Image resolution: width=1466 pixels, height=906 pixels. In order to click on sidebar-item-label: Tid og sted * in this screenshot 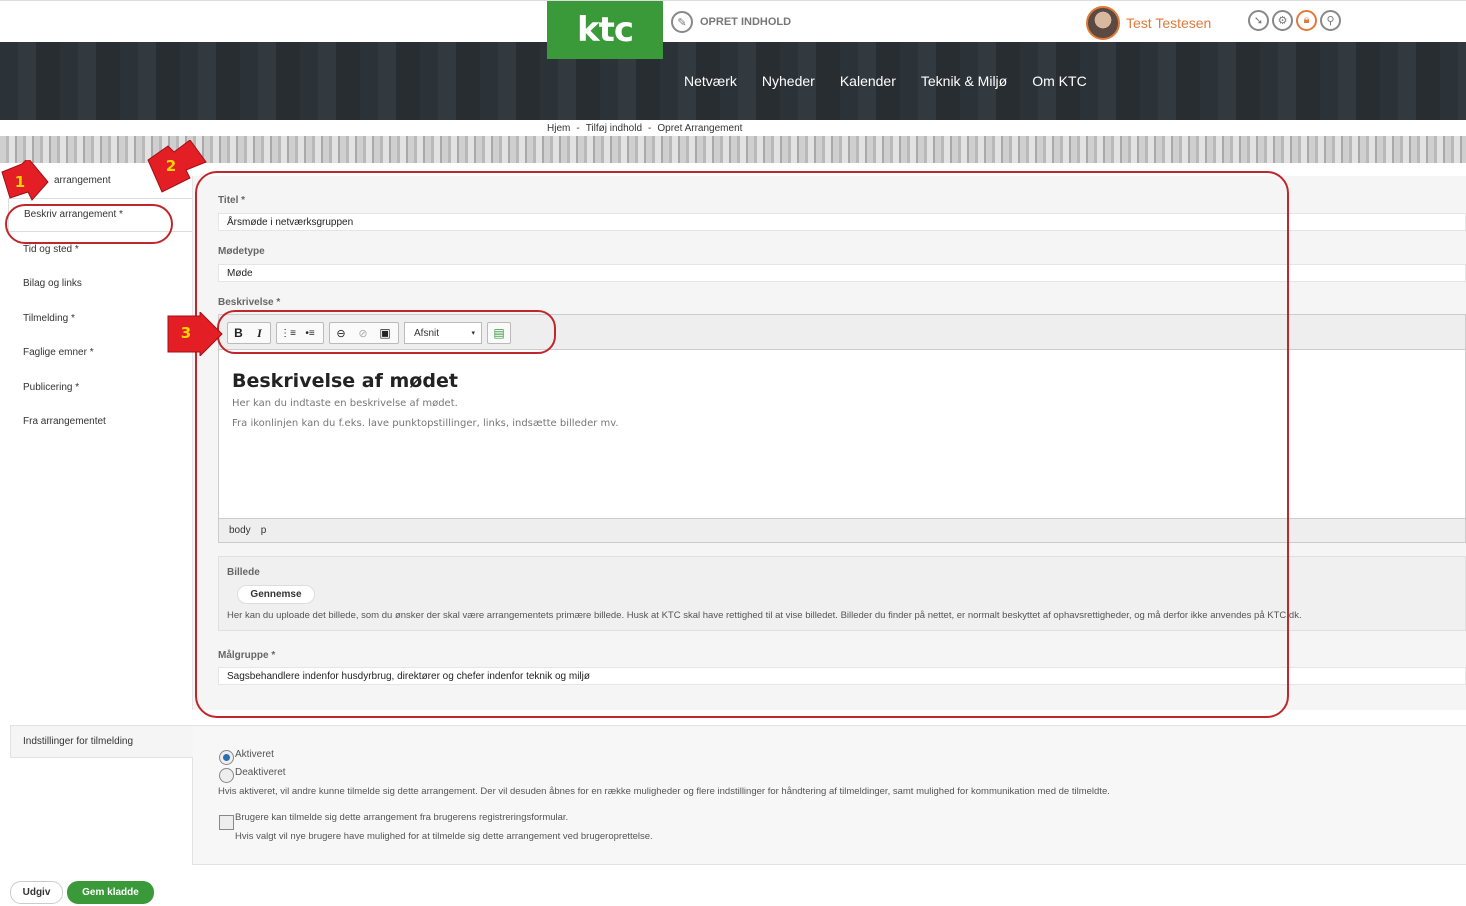, I will do `click(51, 249)`.